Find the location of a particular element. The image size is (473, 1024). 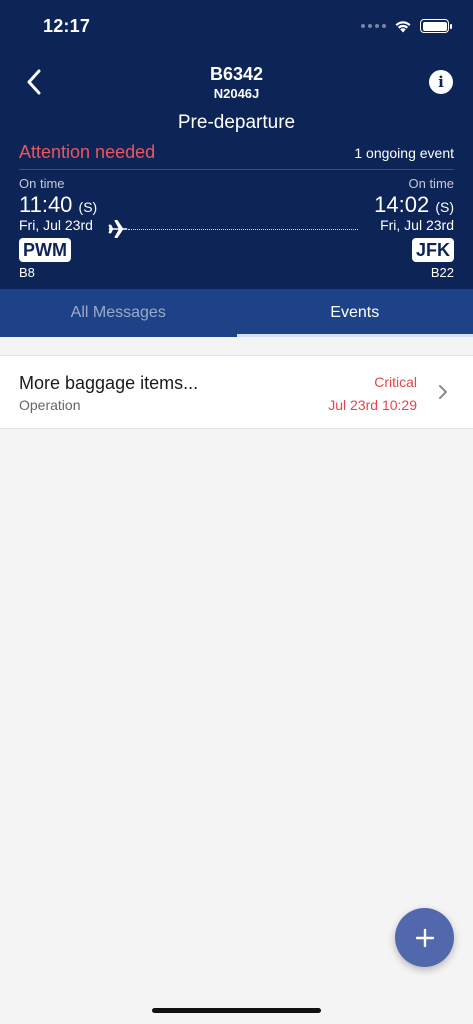

chevron-right-icon is located at coordinates (443, 392).